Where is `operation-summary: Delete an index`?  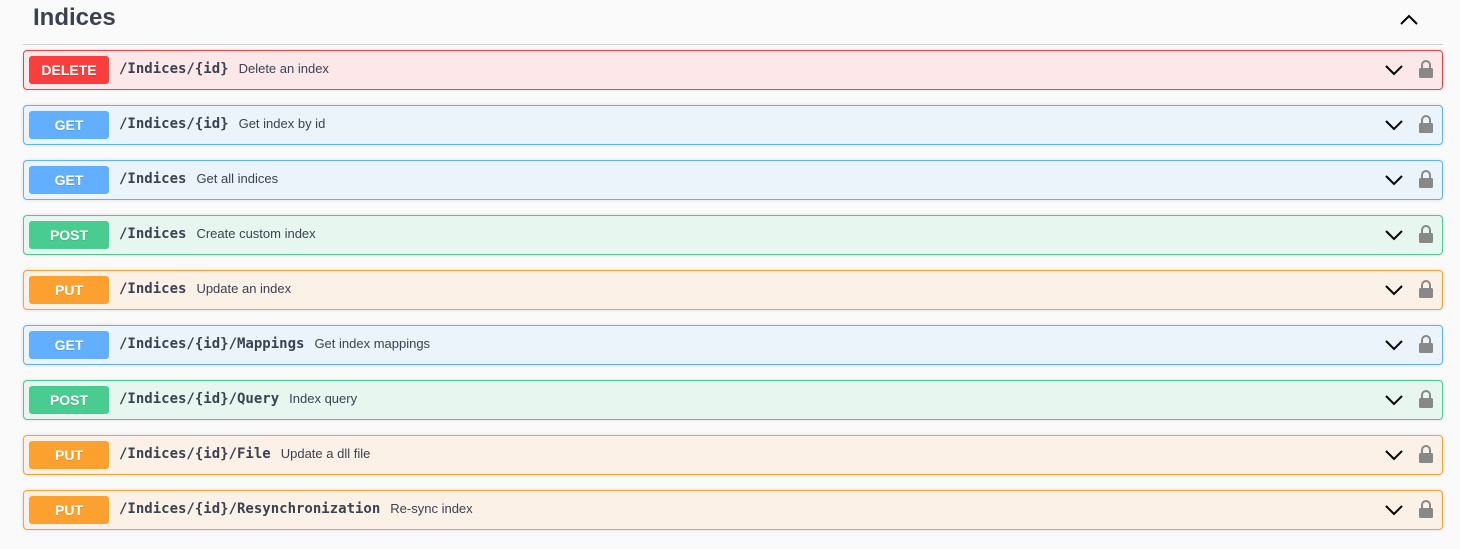
operation-summary: Delete an index is located at coordinates (283, 68).